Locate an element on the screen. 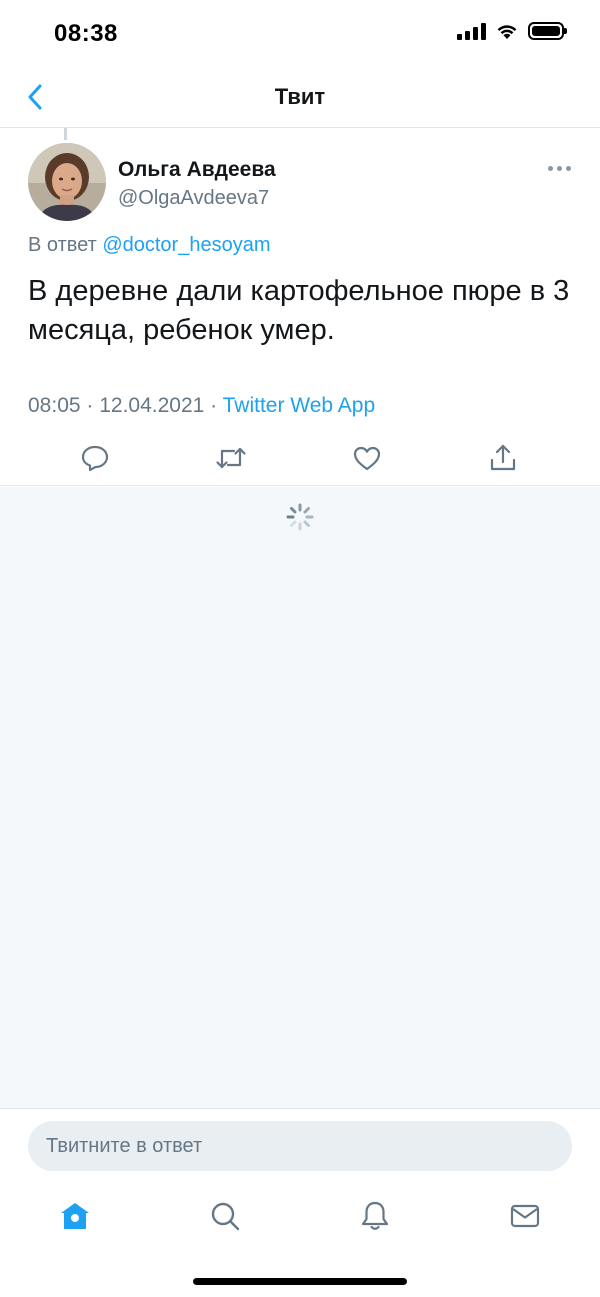 Image resolution: width=600 pixels, height=1297 pixels. tweet-timestamp: 08:05 · 12.04.2021 · is located at coordinates (125, 405).